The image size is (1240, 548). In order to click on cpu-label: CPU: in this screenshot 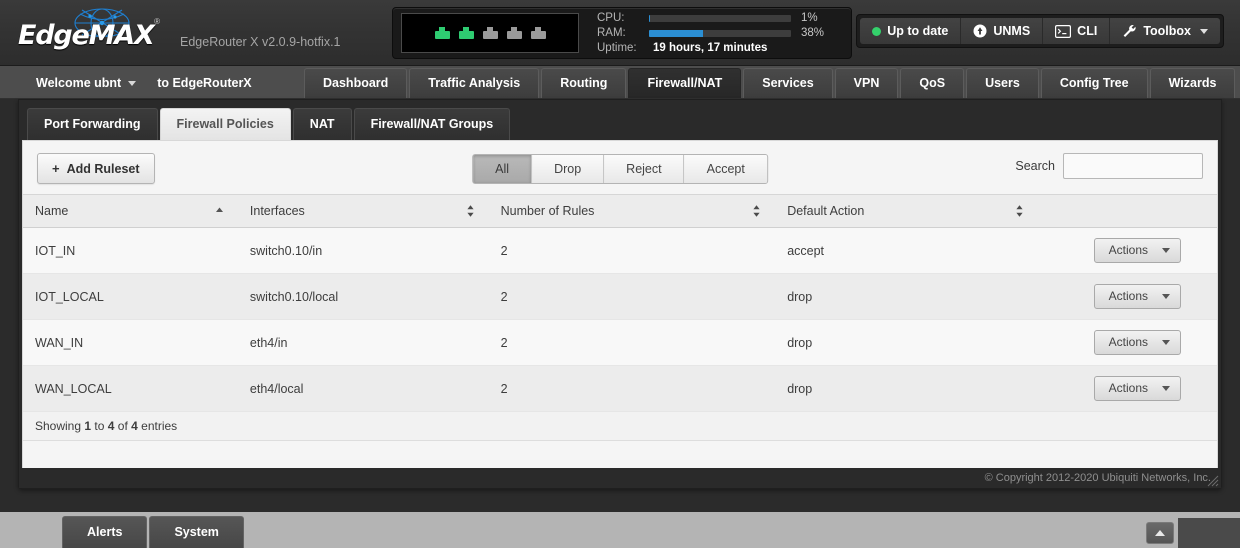, I will do `click(611, 18)`.